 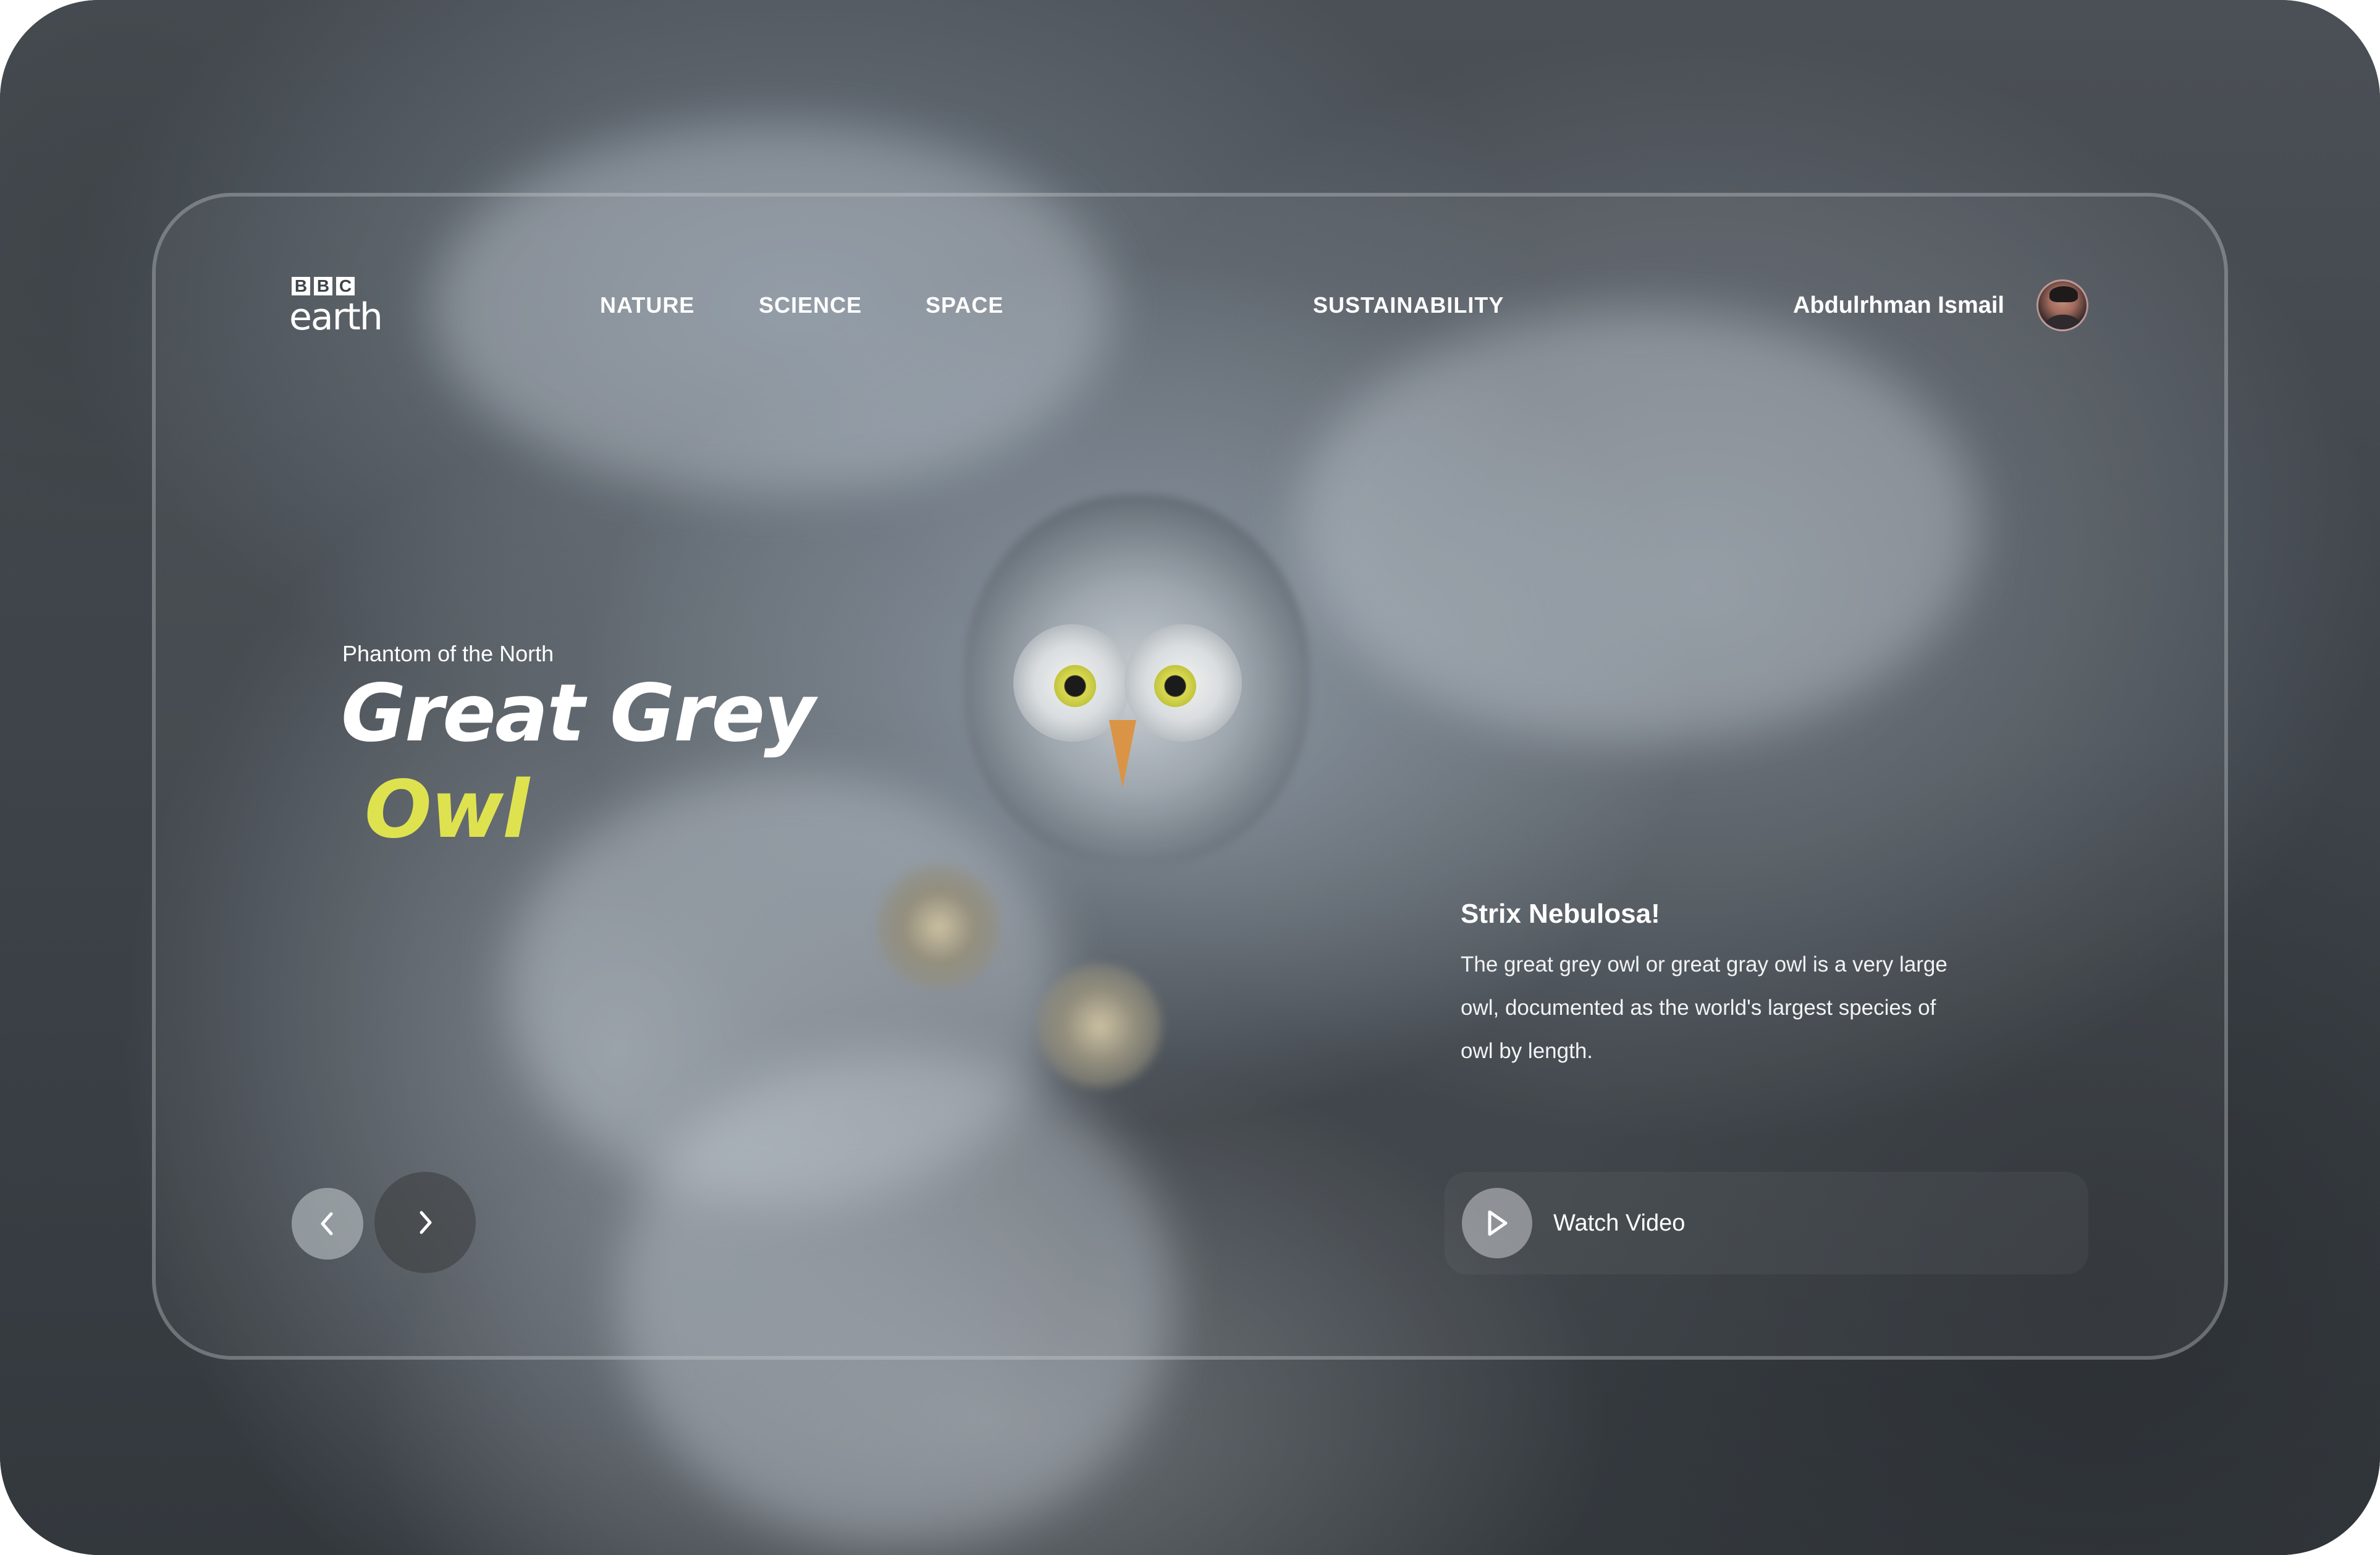 What do you see at coordinates (336, 317) in the screenshot?
I see `logo-word: earth` at bounding box center [336, 317].